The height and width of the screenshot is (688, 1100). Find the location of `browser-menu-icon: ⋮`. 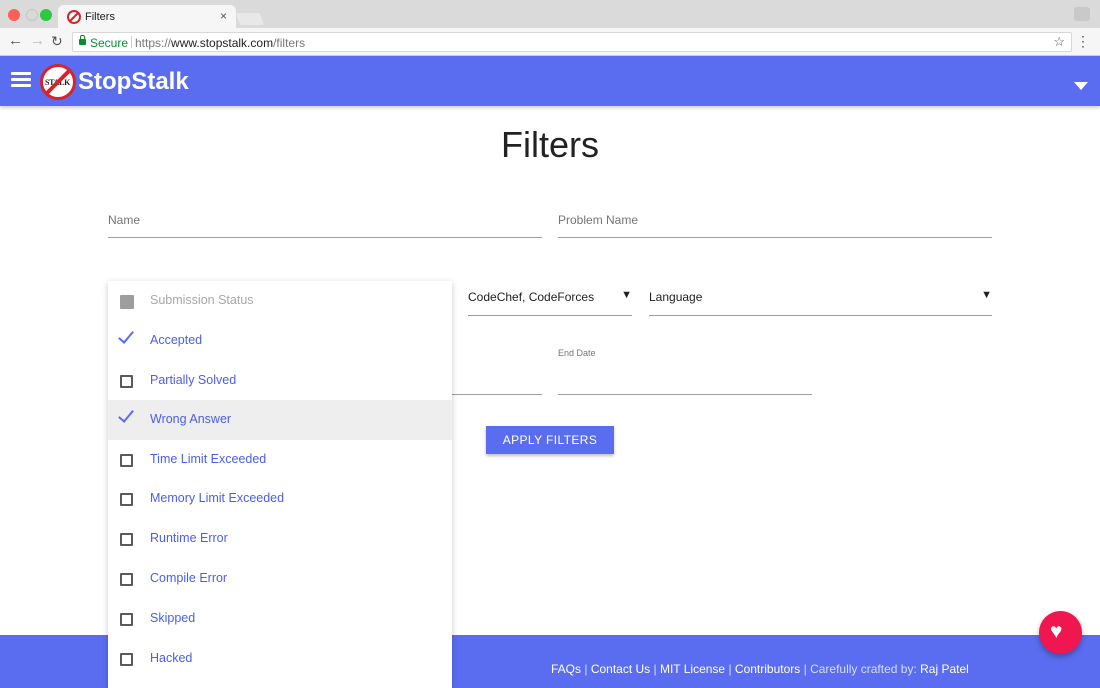

browser-menu-icon: ⋮ is located at coordinates (1083, 41).